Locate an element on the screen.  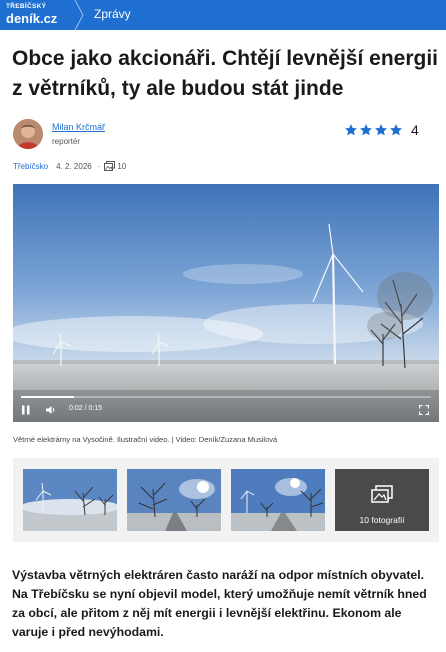
site-logo: TŘEBÍČSKÝ deník.cz is located at coordinates (38, 14).